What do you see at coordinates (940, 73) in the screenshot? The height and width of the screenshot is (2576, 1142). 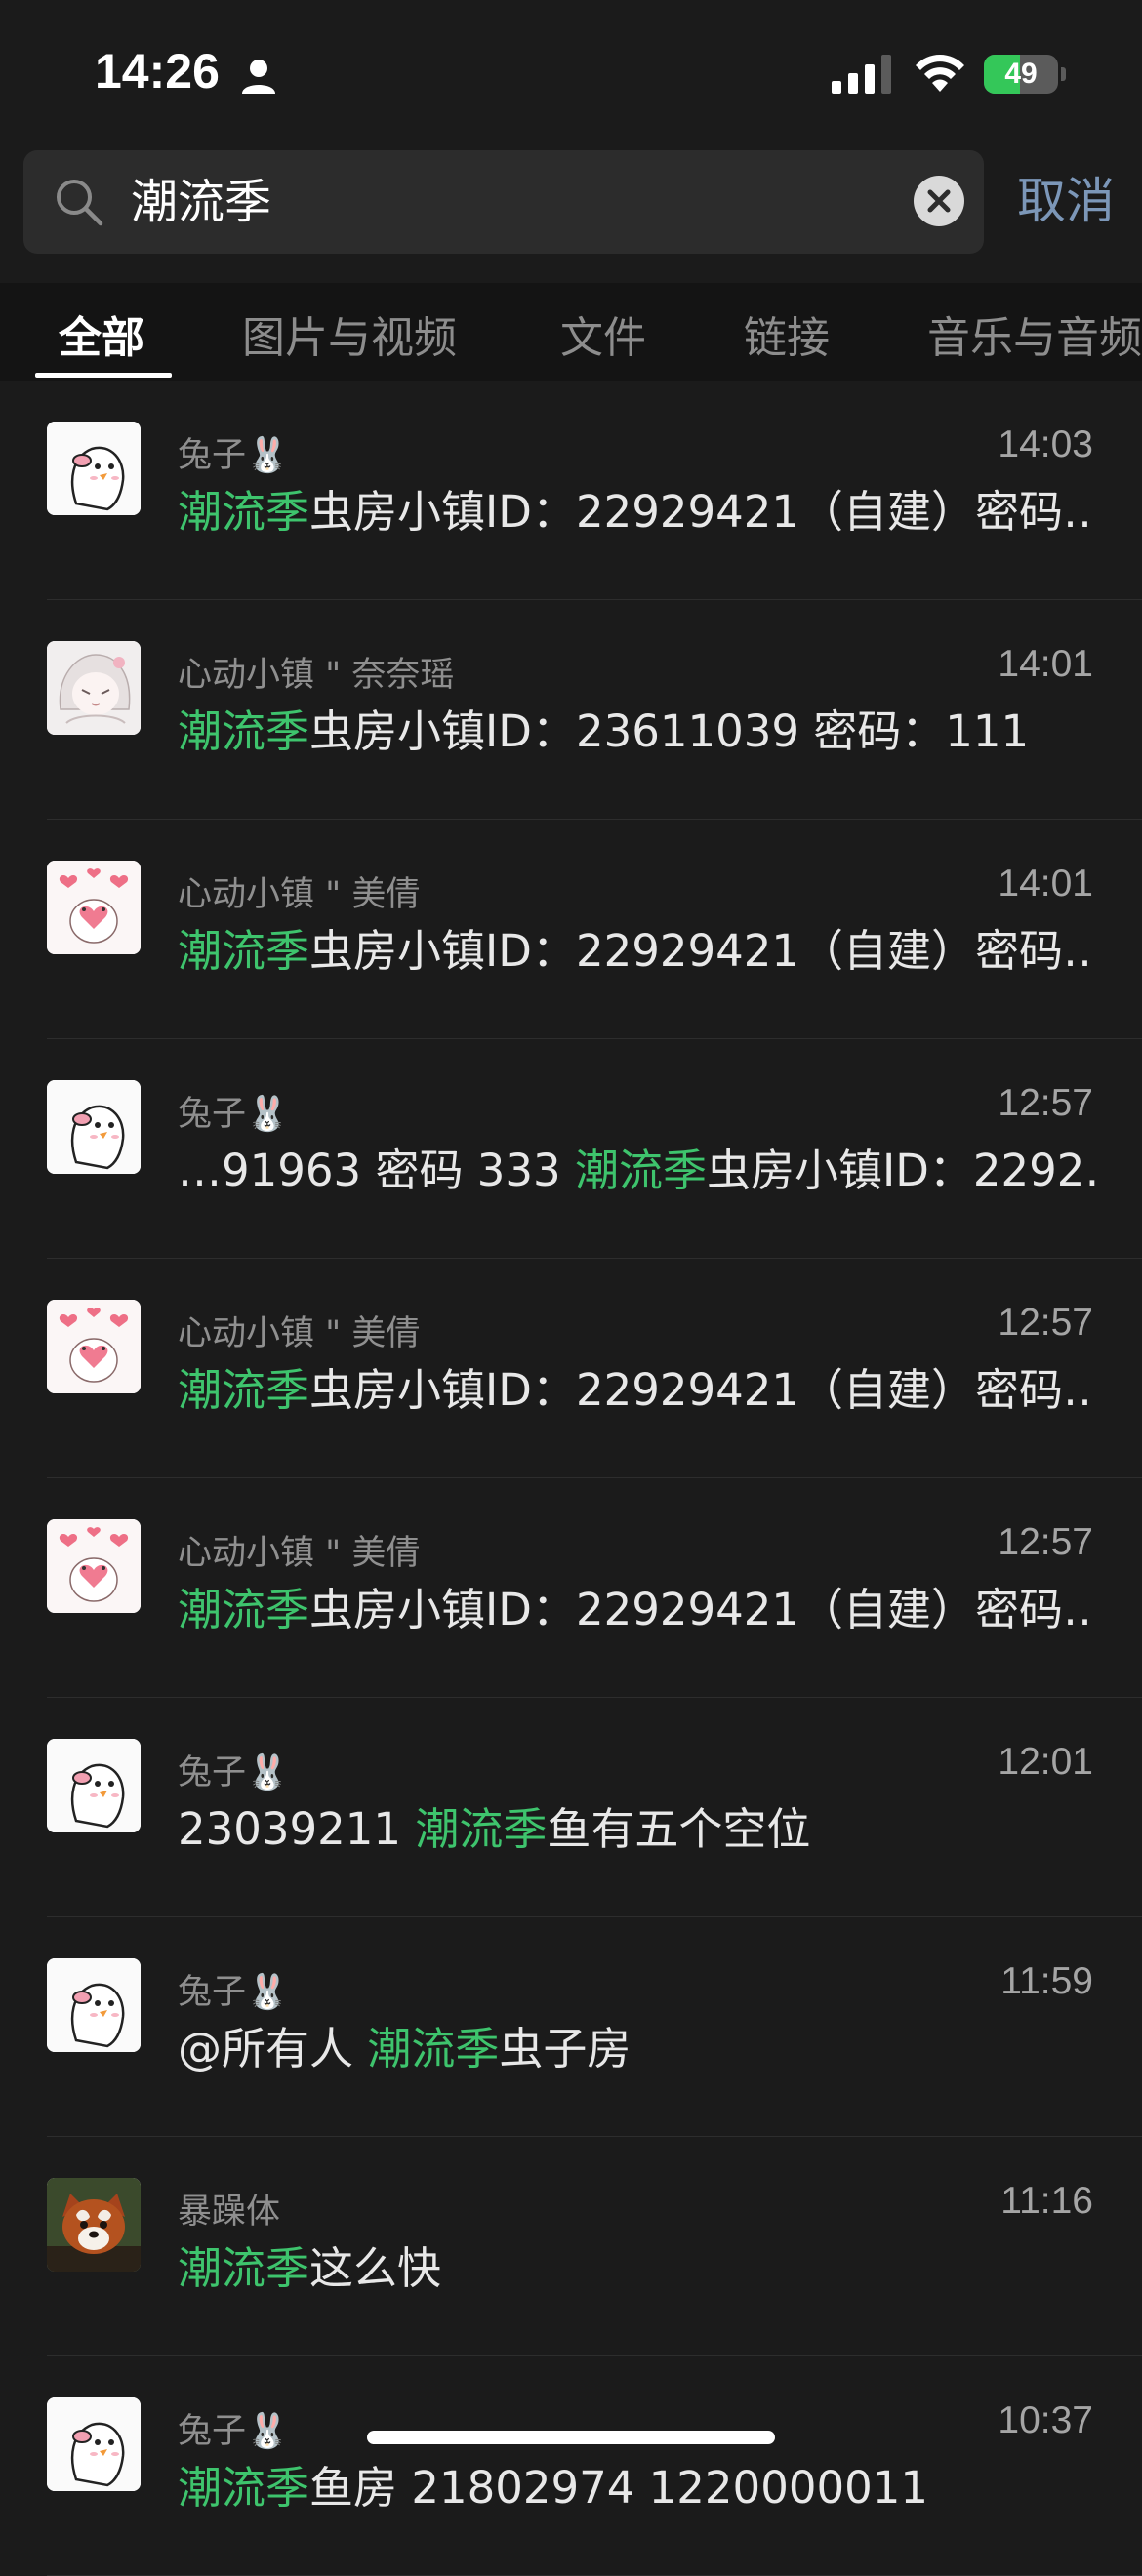 I see `wifi-icon` at bounding box center [940, 73].